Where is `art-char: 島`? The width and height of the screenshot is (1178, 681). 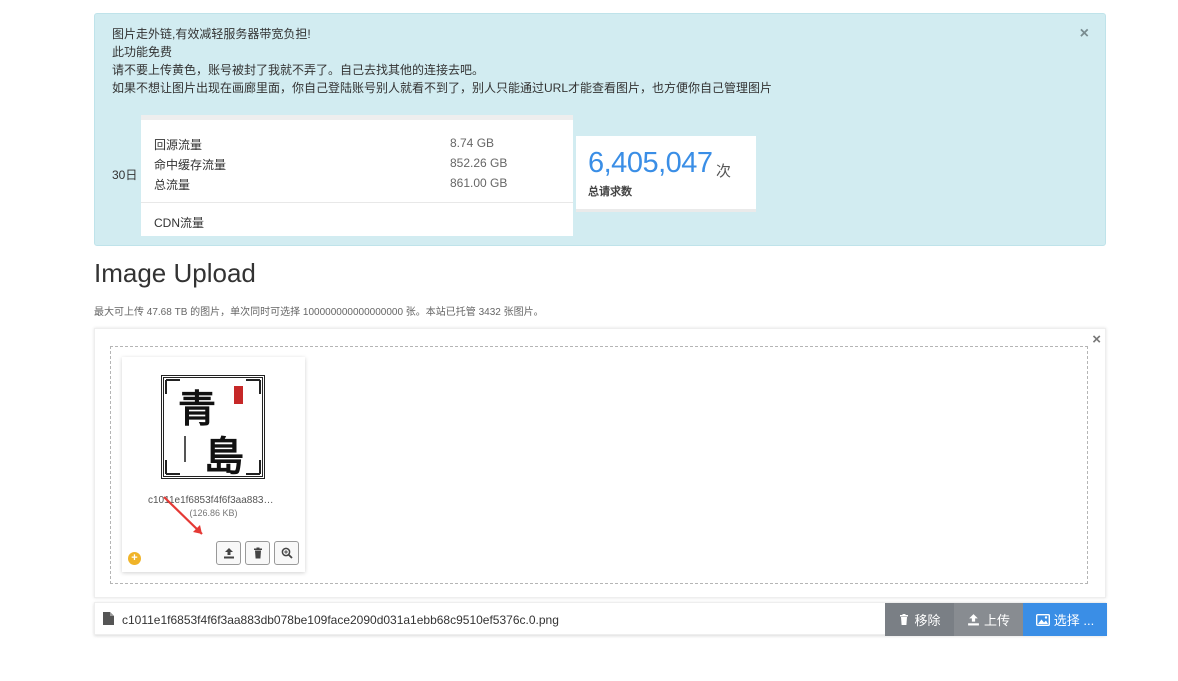 art-char: 島 is located at coordinates (224, 454).